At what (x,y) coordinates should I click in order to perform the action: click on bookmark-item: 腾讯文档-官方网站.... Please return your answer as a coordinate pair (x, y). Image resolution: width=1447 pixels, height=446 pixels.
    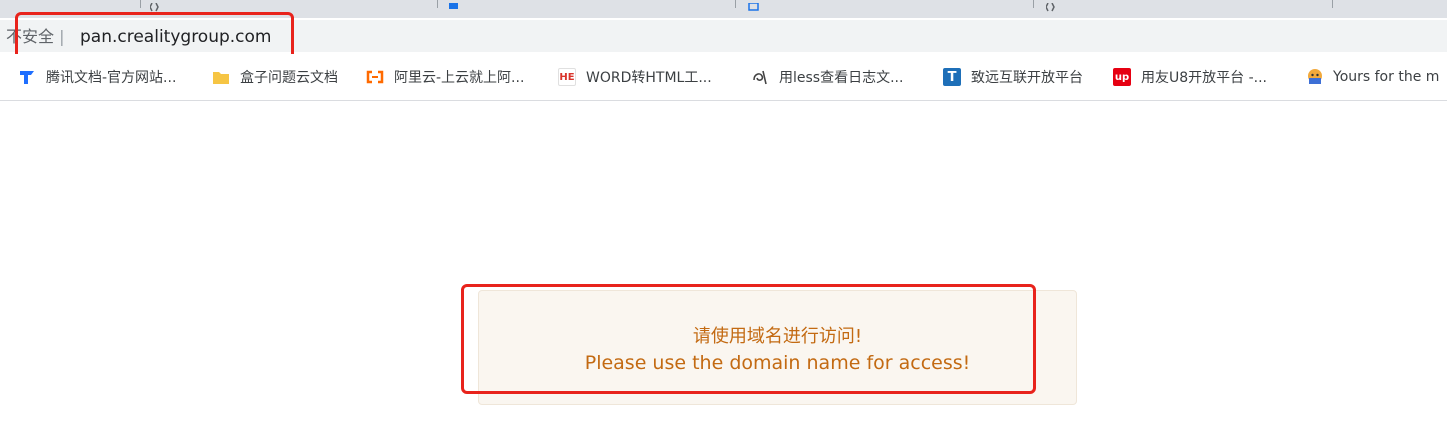
    Looking at the image, I should click on (97, 77).